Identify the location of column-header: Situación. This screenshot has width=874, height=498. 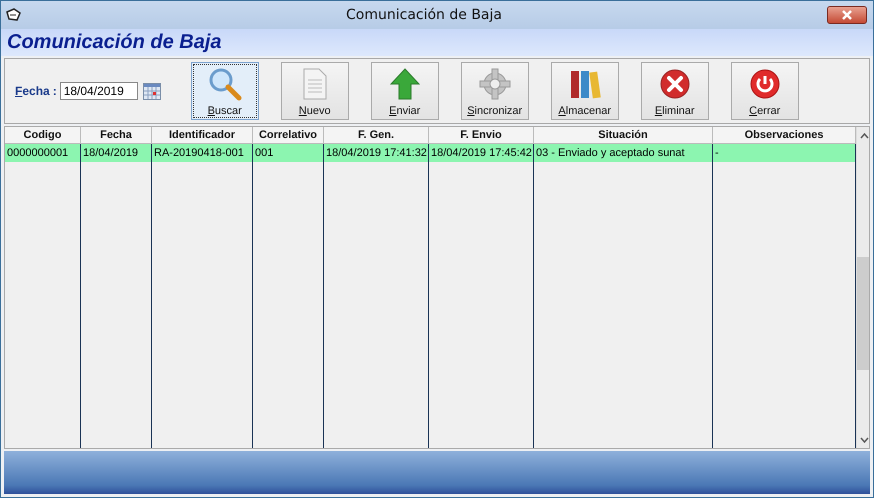
(623, 135).